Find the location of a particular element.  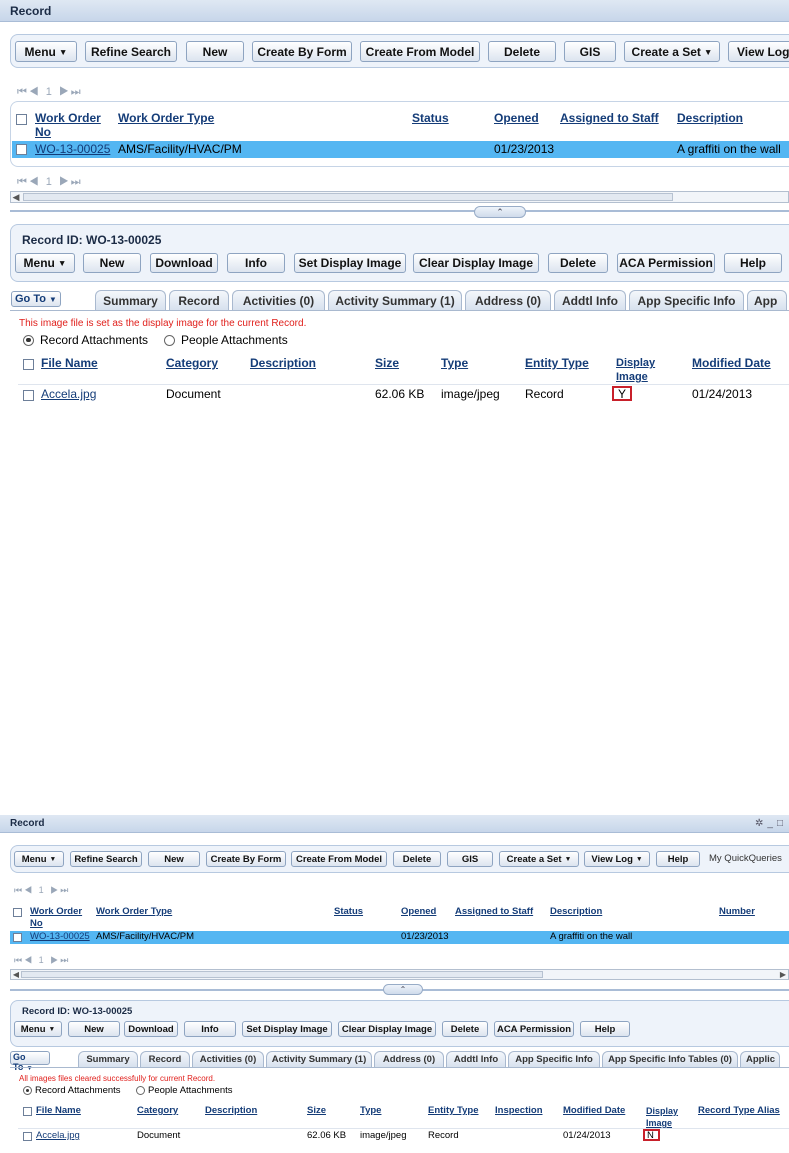

scroll-right-icon: ▶ is located at coordinates (783, 974).